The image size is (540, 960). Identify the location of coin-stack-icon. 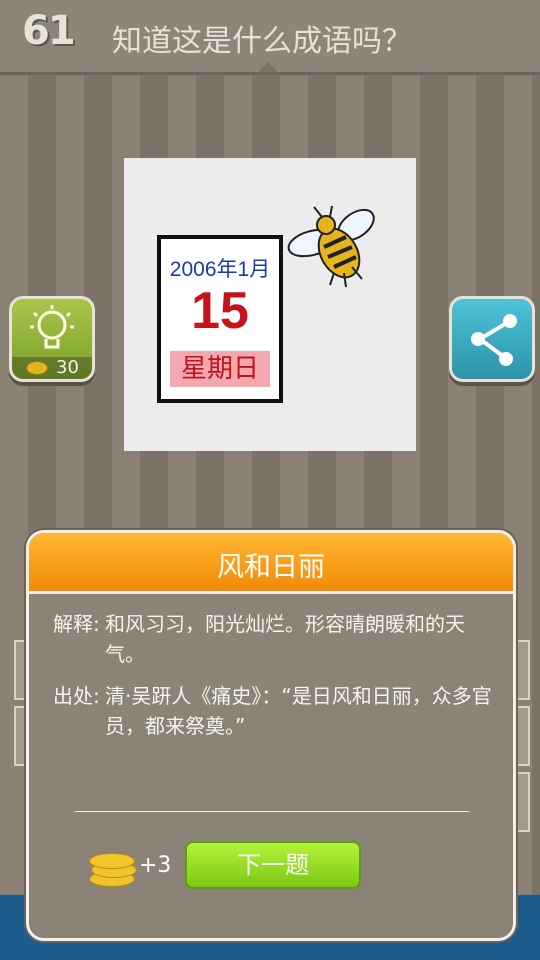
(113, 868).